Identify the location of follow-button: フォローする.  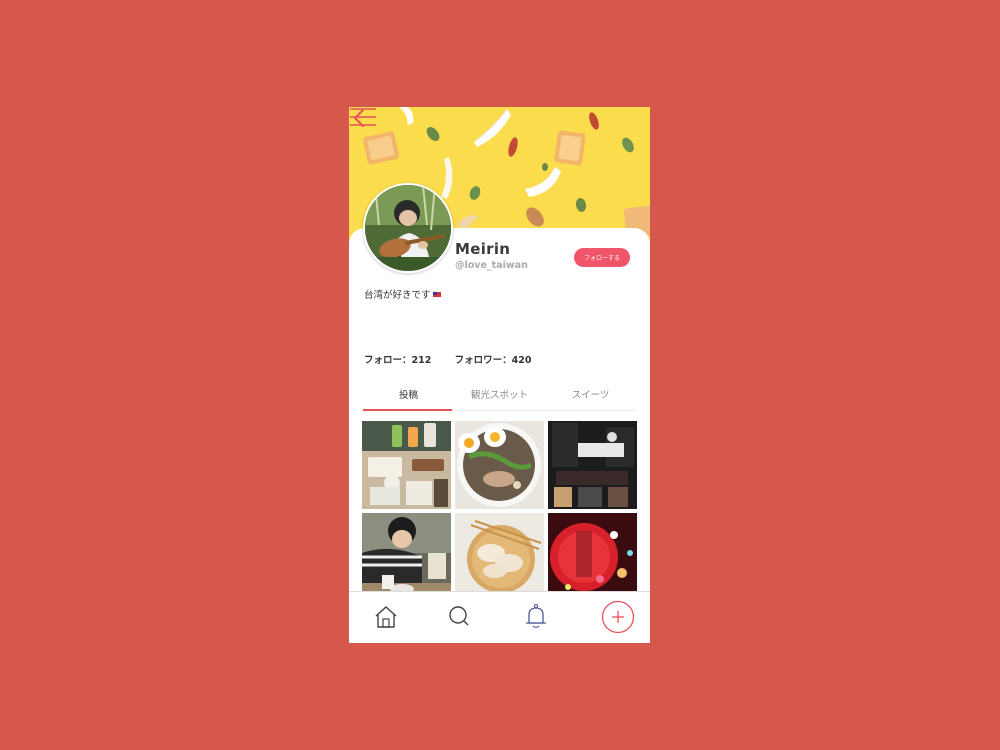
(602, 257).